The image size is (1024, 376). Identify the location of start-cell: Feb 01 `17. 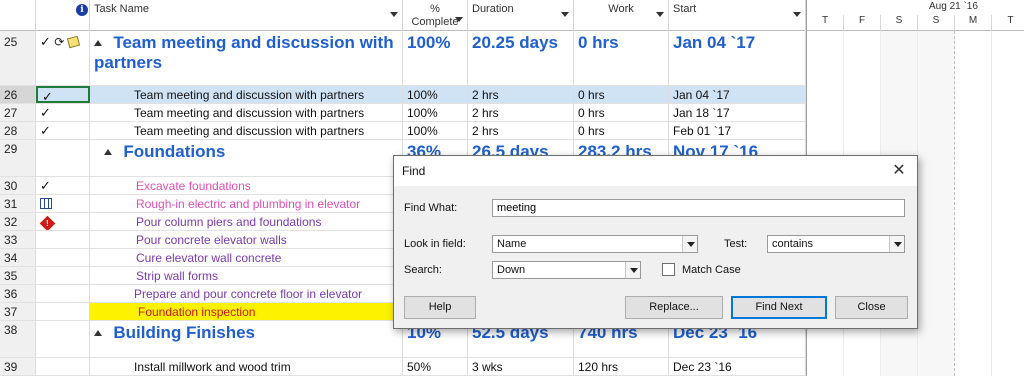
(737, 130).